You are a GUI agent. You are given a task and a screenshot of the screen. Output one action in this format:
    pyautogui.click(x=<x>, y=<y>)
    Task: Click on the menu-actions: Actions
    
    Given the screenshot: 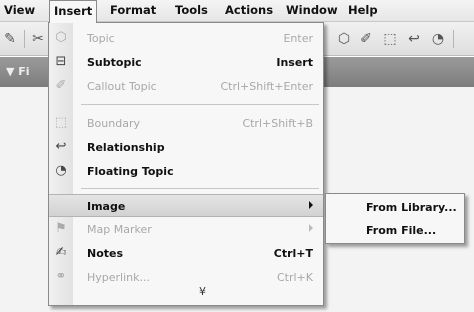 What is the action you would take?
    pyautogui.click(x=249, y=11)
    